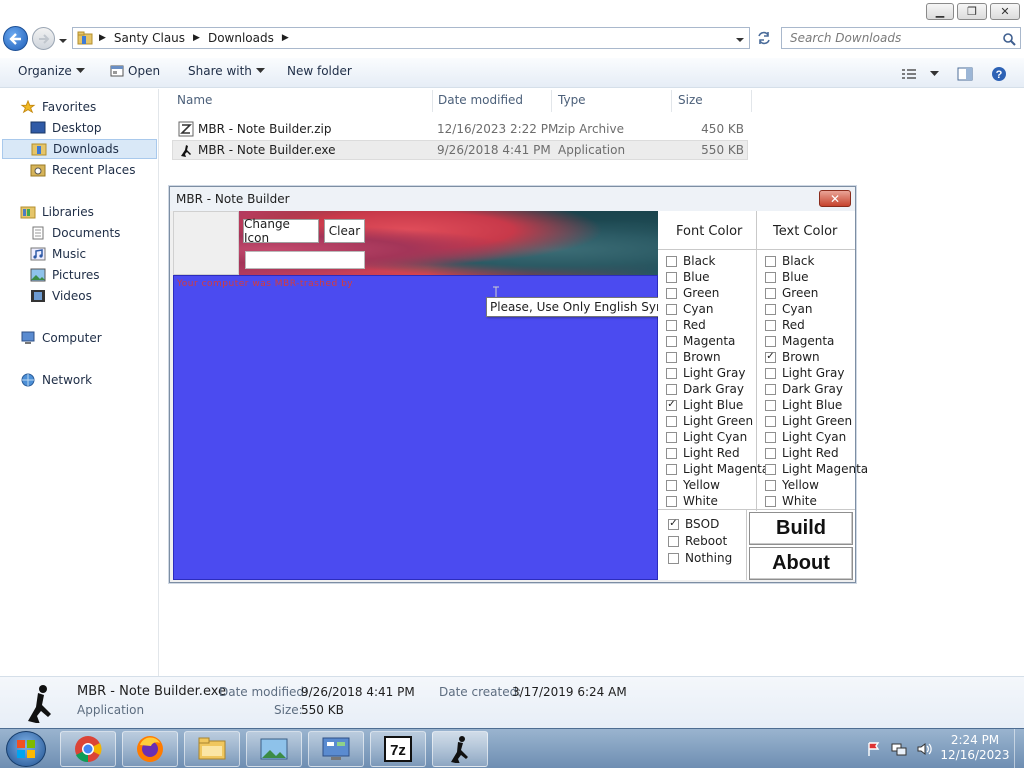 This screenshot has height=769, width=1024. Describe the element at coordinates (344, 231) in the screenshot. I see `clear-button: Clear` at that location.